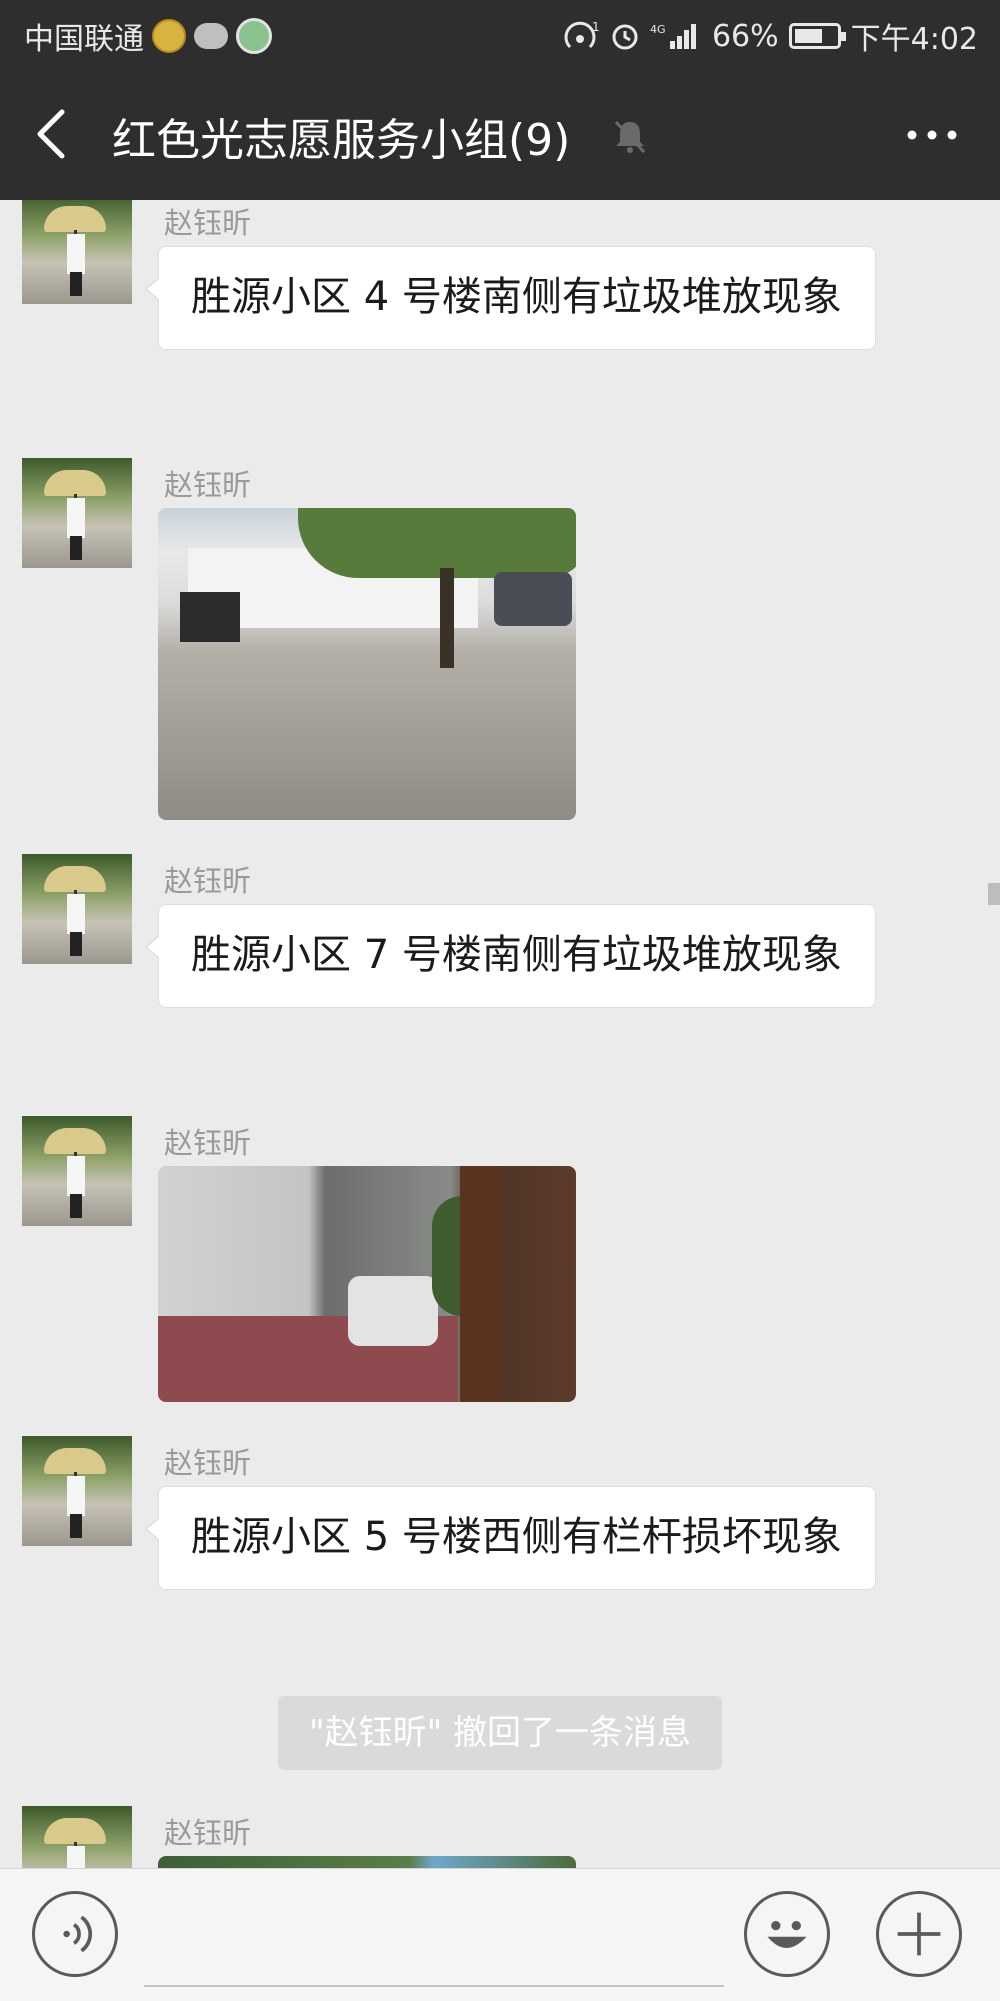 Image resolution: width=1000 pixels, height=2001 pixels. Describe the element at coordinates (994, 894) in the screenshot. I see `scroll-indicator` at that location.